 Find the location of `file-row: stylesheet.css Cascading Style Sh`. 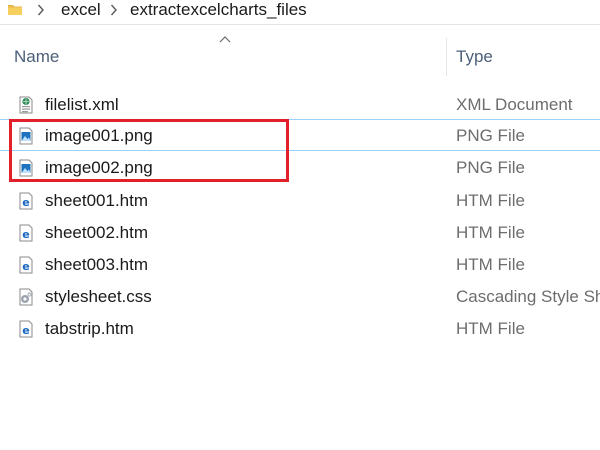

file-row: stylesheet.css Cascading Style Sh is located at coordinates (300, 296).